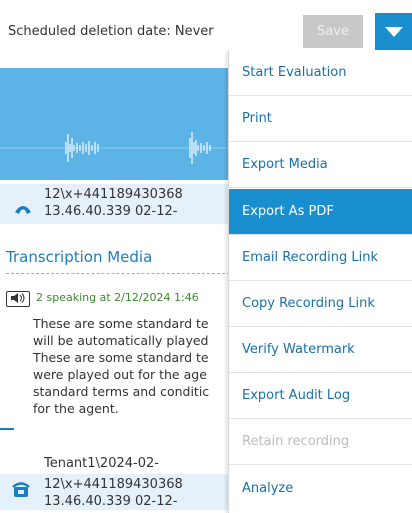 Image resolution: width=412 pixels, height=513 pixels. Describe the element at coordinates (320, 442) in the screenshot. I see `menu-item-retain-recording: Retain recording` at that location.